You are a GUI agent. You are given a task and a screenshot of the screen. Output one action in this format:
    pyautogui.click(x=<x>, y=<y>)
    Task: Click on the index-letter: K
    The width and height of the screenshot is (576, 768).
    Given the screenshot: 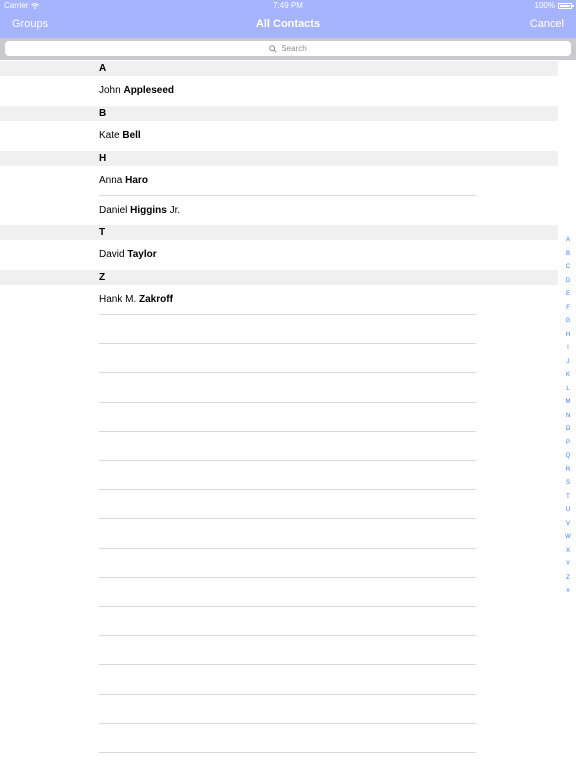 What is the action you would take?
    pyautogui.click(x=568, y=376)
    